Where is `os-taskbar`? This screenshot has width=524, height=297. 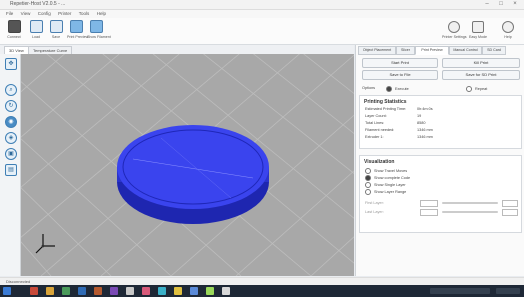 os-taskbar is located at coordinates (262, 291).